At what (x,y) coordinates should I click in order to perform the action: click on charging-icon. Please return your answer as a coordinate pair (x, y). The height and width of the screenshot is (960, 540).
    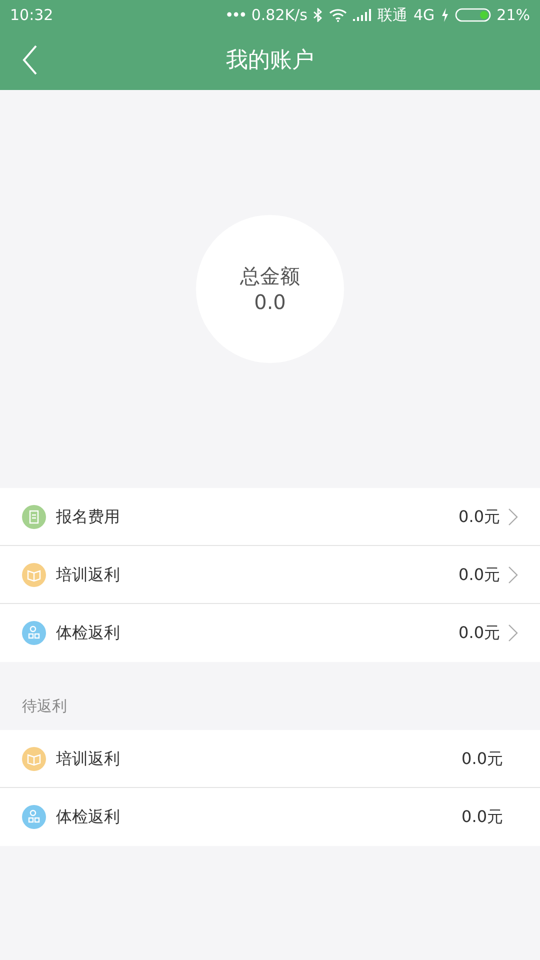
    Looking at the image, I should click on (444, 15).